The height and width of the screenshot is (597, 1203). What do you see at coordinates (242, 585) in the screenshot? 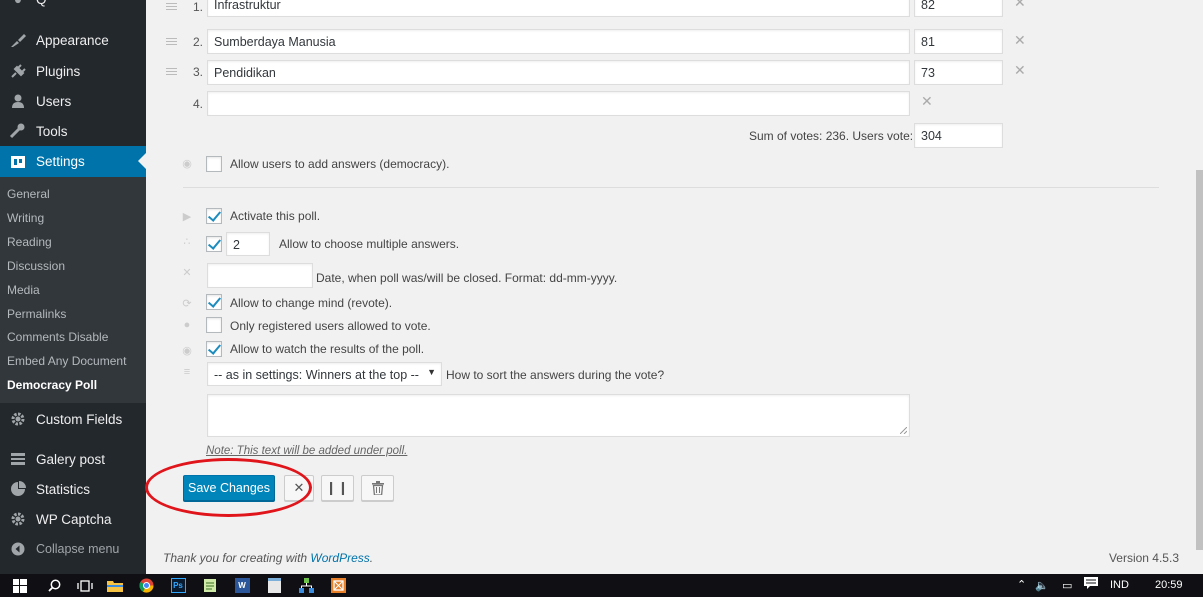
I see `word-icon: W` at bounding box center [242, 585].